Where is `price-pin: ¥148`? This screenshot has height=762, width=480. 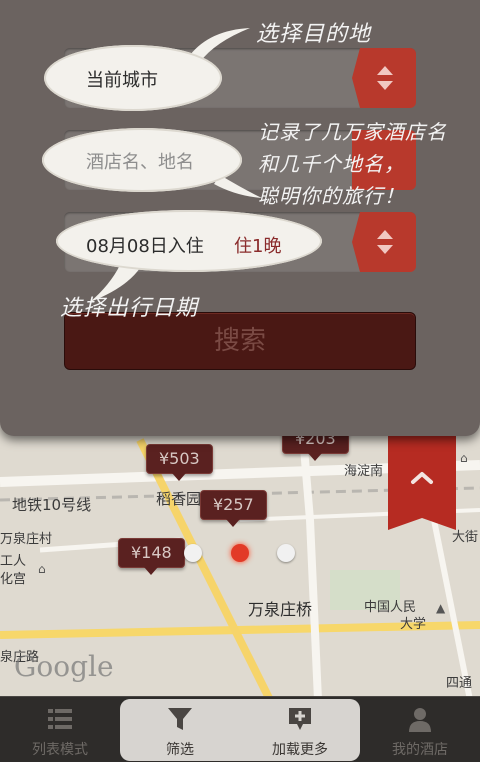
price-pin: ¥148 is located at coordinates (151, 556).